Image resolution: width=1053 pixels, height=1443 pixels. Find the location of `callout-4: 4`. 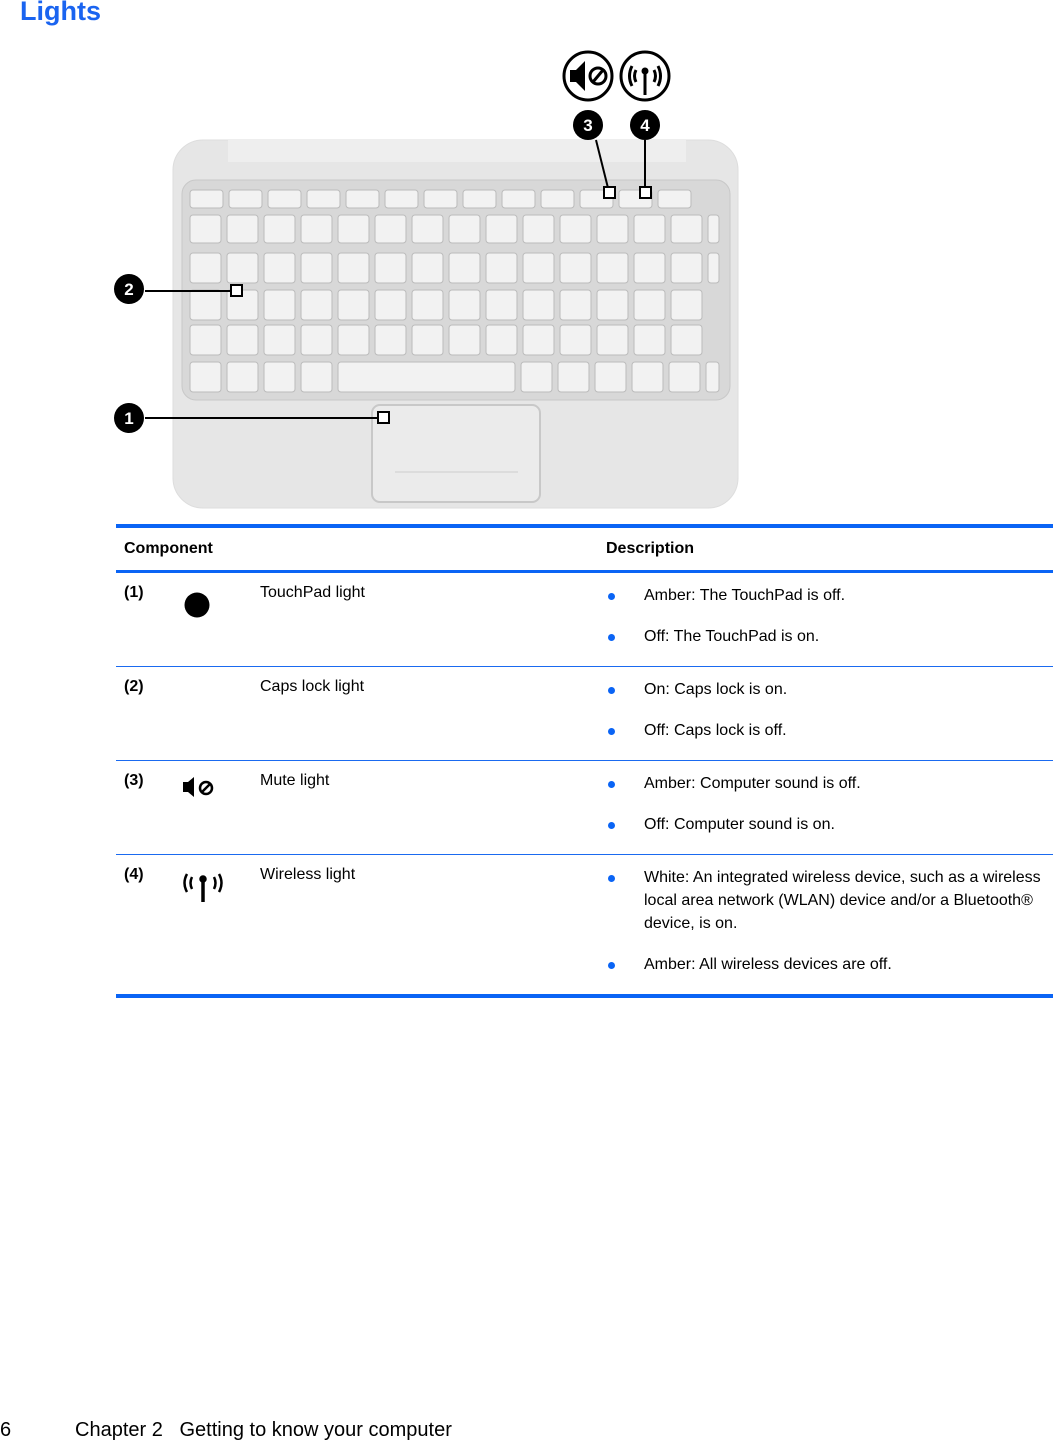

callout-4: 4 is located at coordinates (645, 125).